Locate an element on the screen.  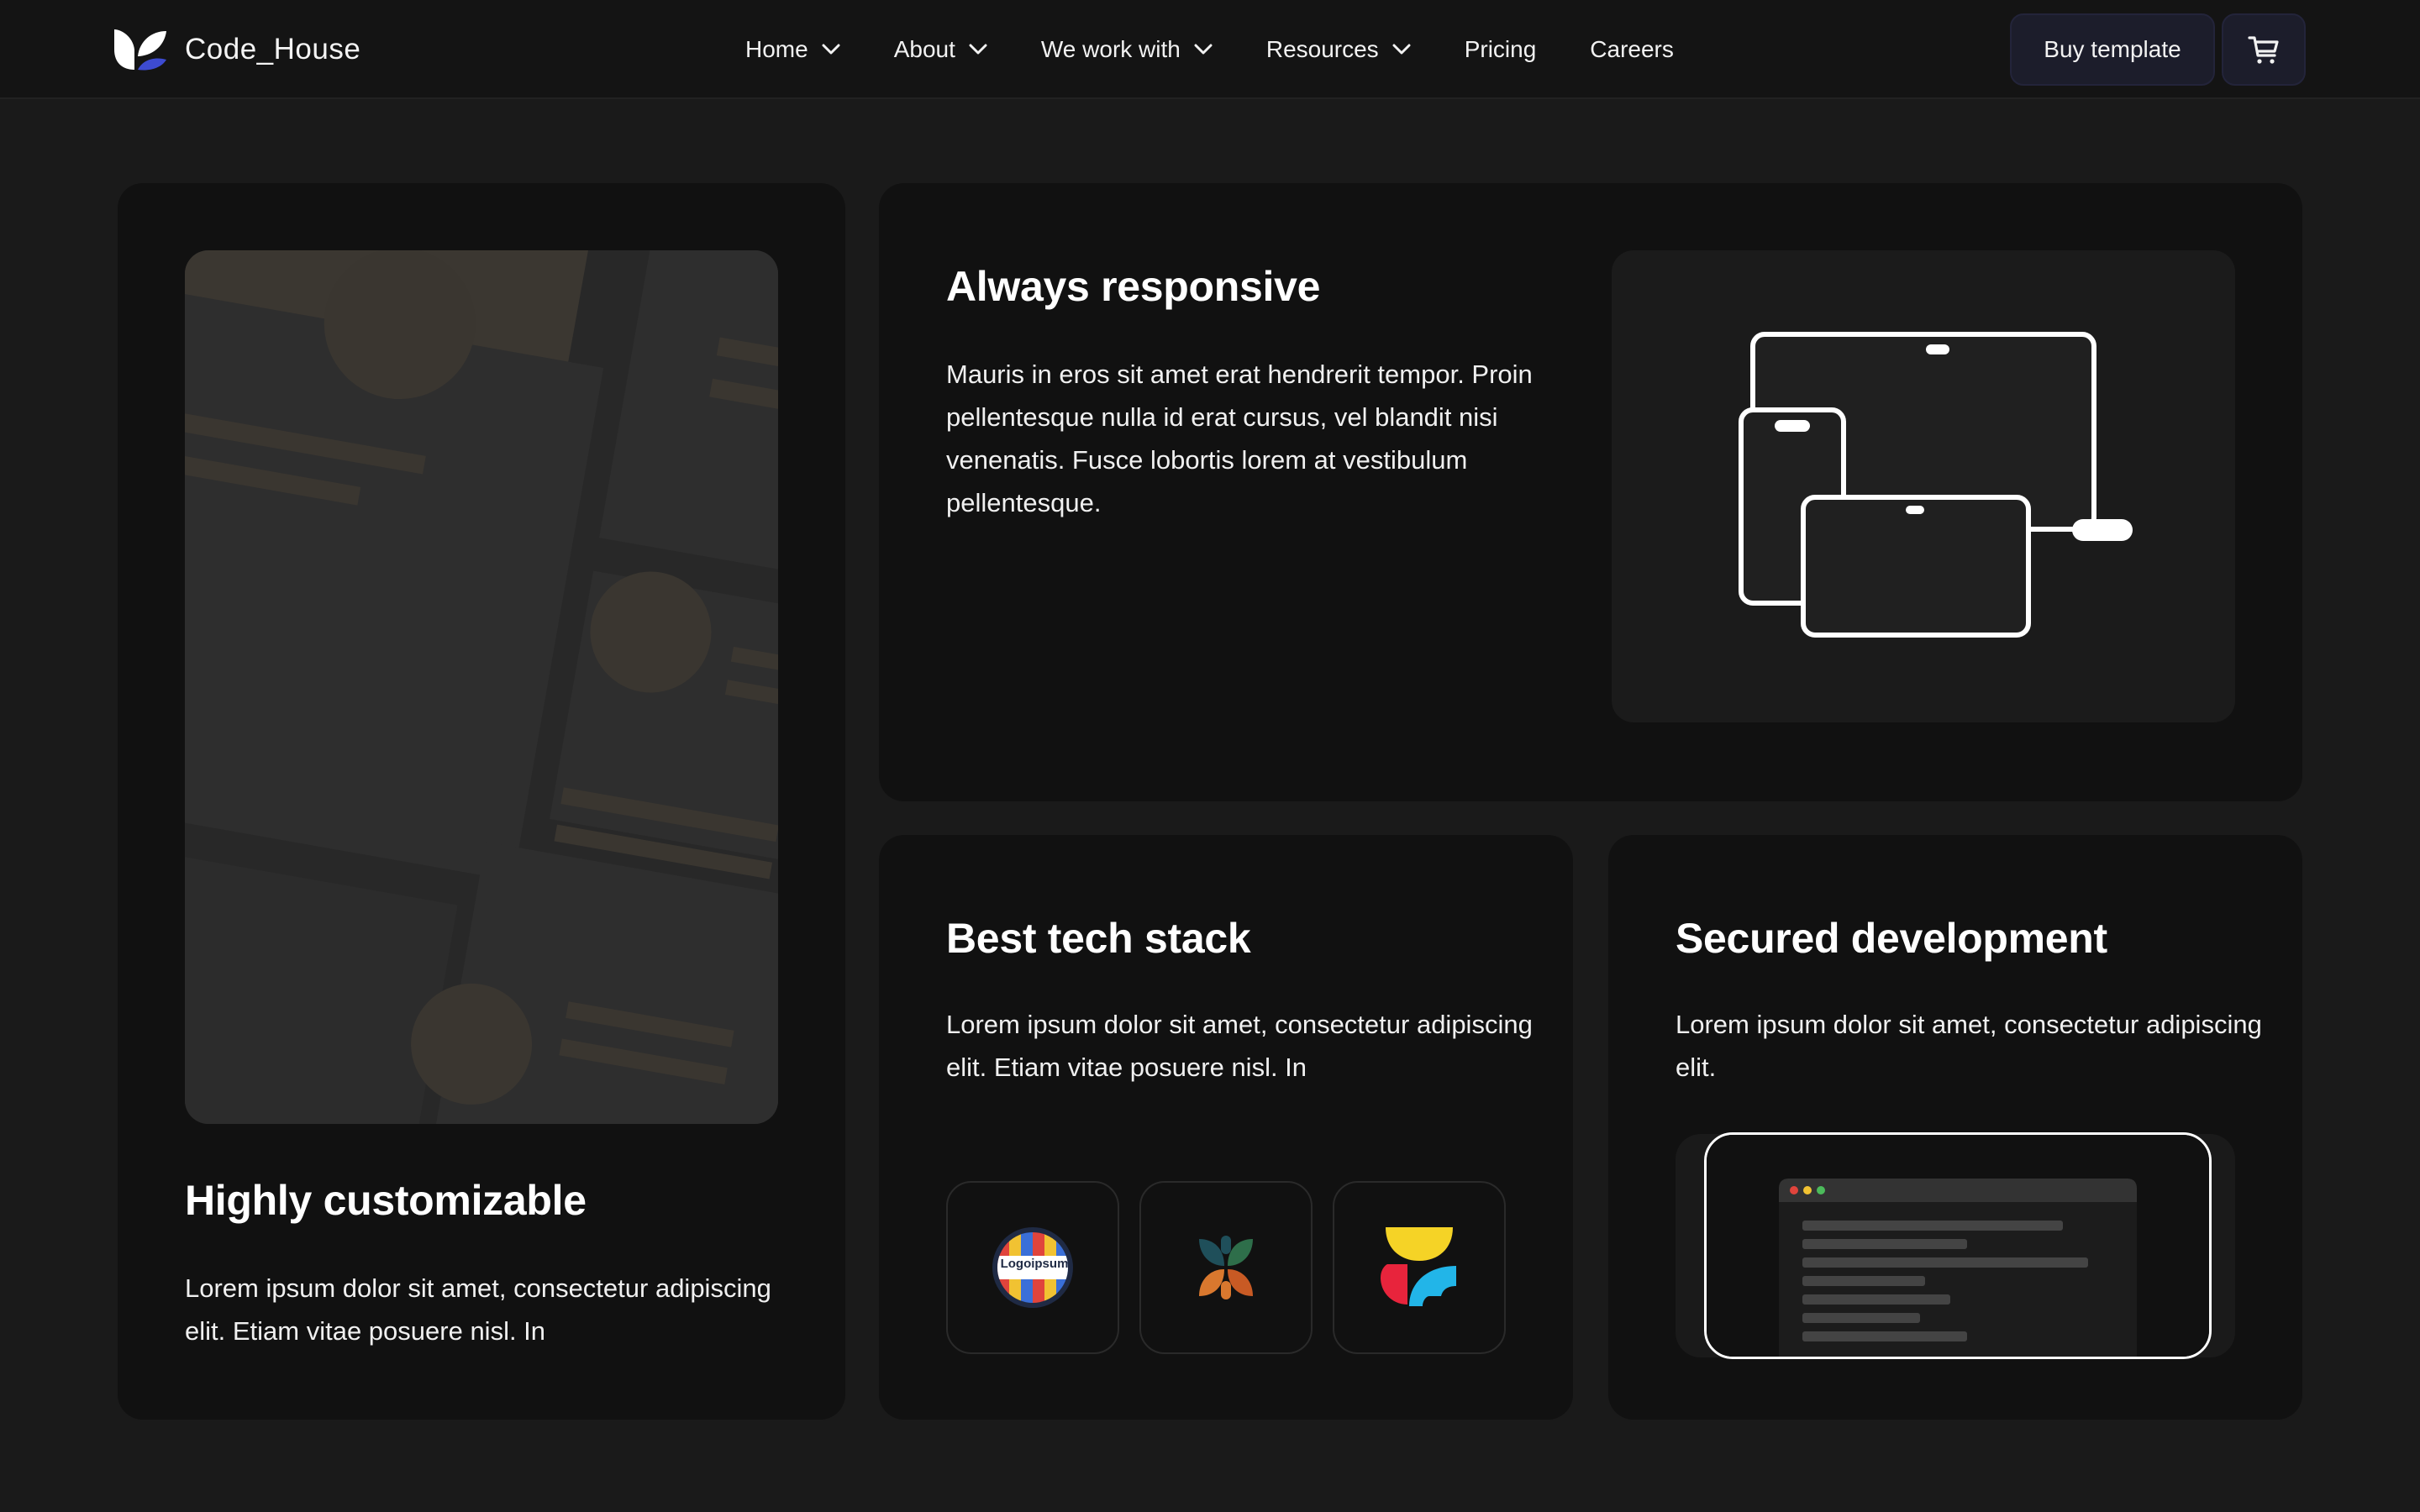
tech-logo-tile: Logoipsum is located at coordinates (1032, 1267).